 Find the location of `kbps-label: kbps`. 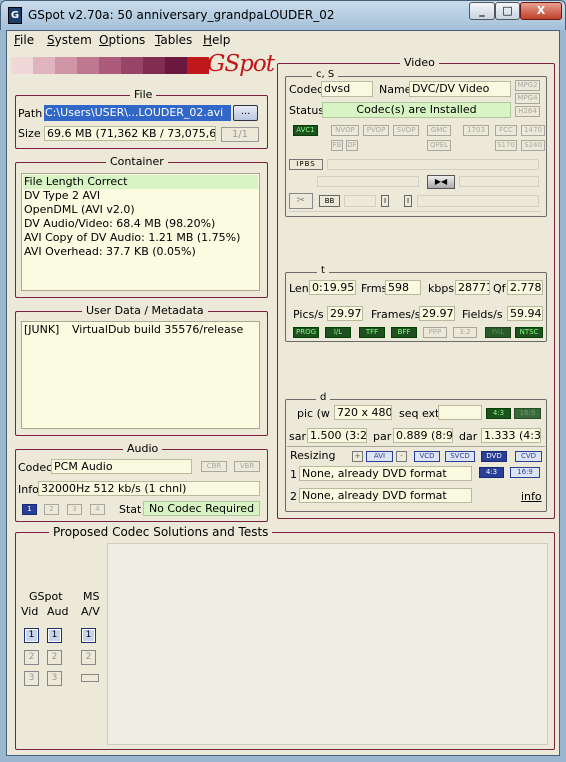

kbps-label: kbps is located at coordinates (441, 288).